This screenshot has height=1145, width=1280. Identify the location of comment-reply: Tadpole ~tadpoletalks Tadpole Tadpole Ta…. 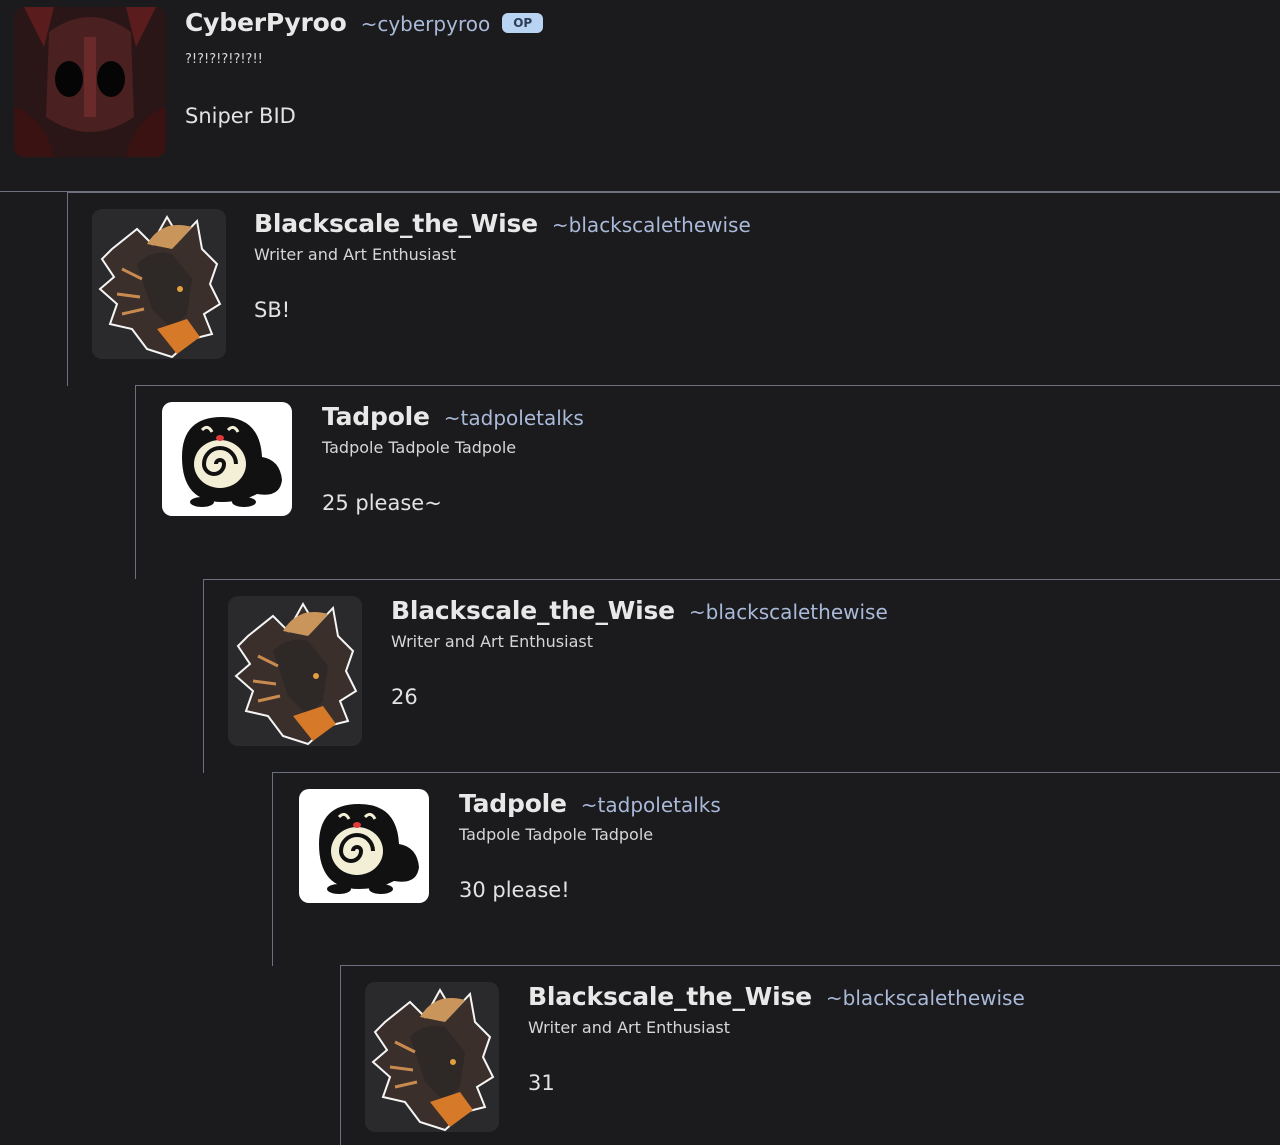
(776, 869).